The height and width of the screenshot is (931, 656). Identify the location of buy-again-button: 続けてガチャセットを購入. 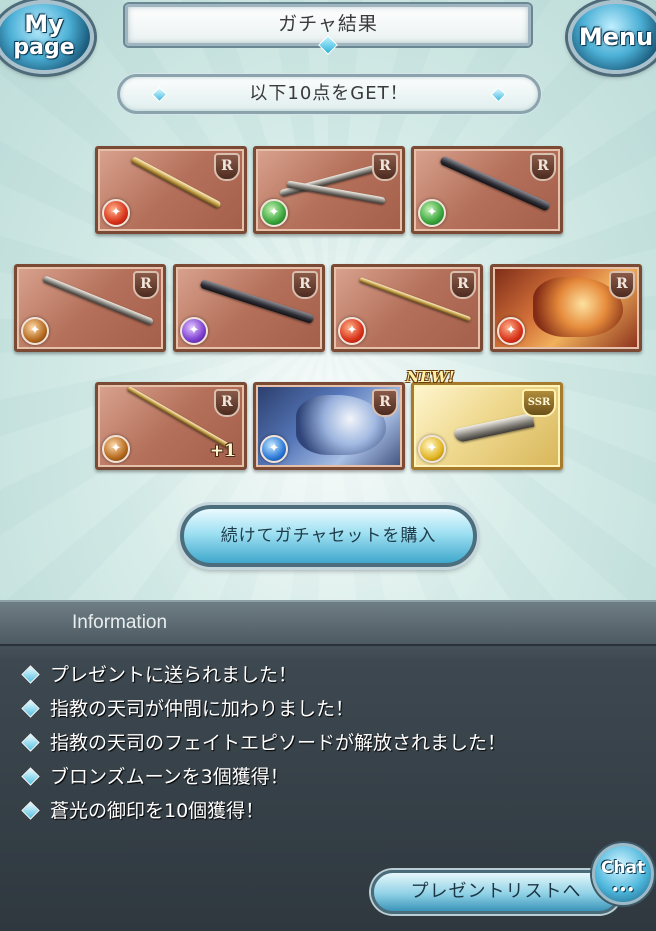
(328, 536).